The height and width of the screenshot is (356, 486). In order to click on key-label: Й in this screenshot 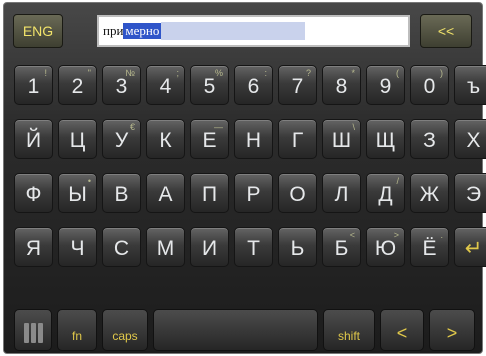, I will do `click(33, 140)`.